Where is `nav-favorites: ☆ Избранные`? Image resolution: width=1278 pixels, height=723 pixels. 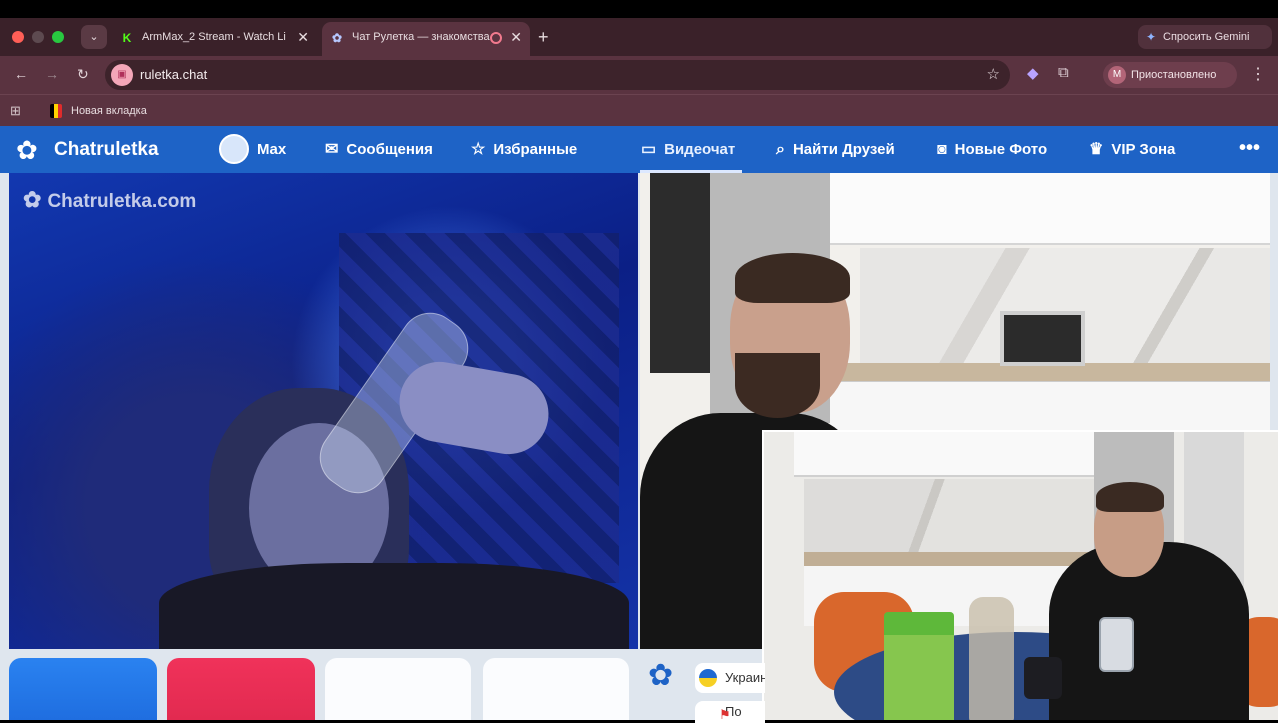
nav-favorites: ☆ Избранные is located at coordinates (524, 149).